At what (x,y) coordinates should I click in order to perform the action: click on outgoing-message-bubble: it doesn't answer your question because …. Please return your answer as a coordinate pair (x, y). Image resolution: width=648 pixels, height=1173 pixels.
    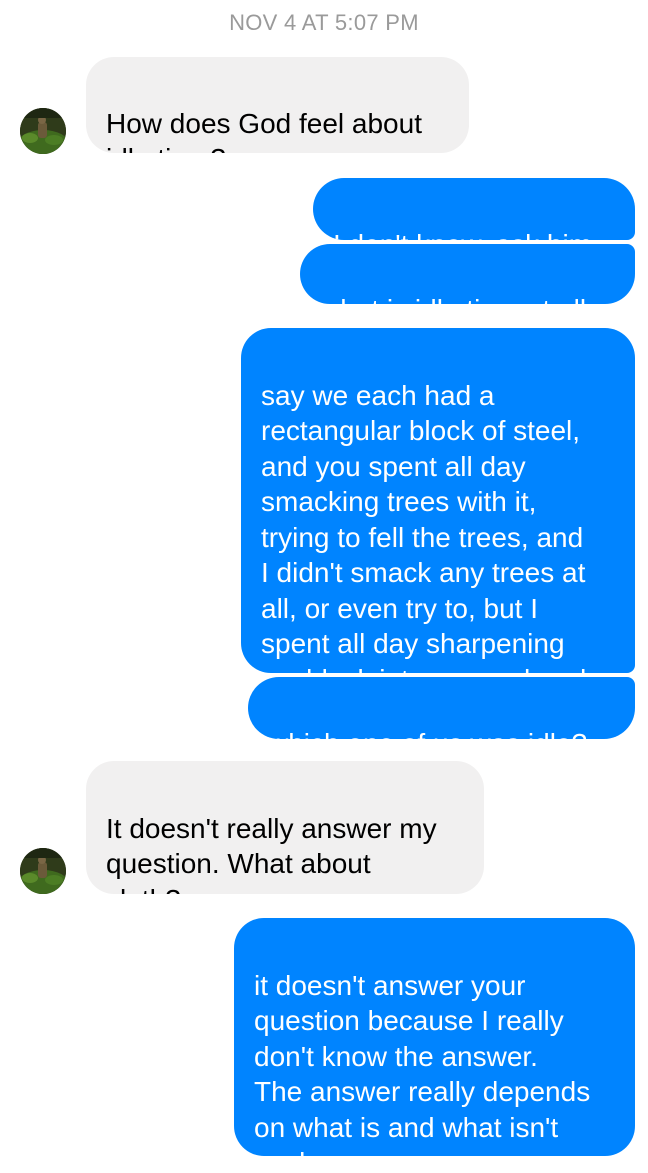
    Looking at the image, I should click on (434, 1037).